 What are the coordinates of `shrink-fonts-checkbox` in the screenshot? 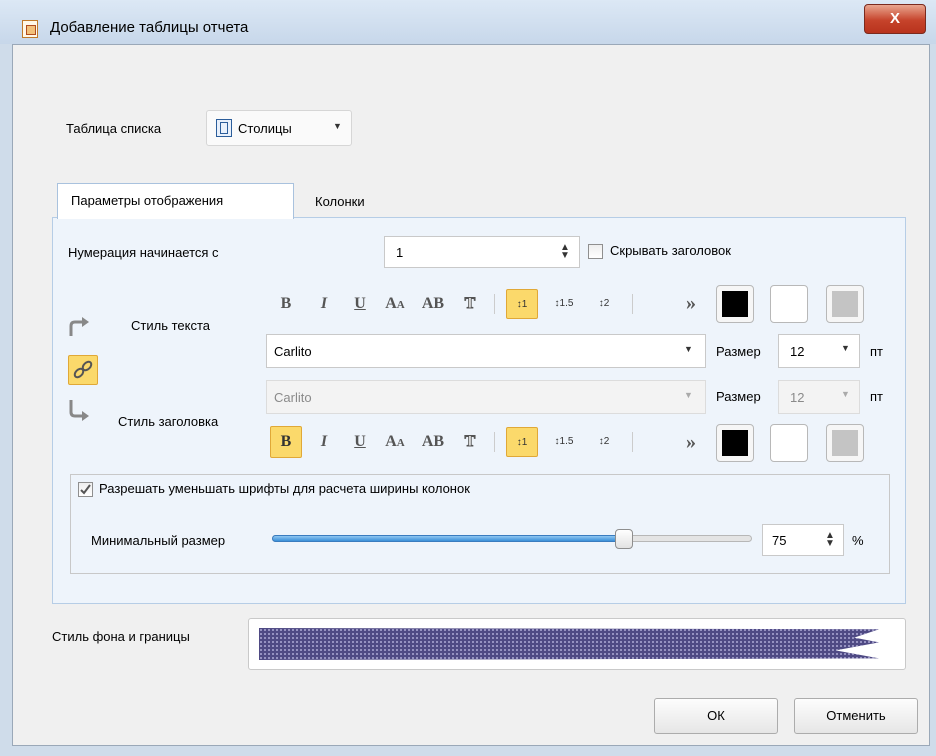 It's located at (85, 489).